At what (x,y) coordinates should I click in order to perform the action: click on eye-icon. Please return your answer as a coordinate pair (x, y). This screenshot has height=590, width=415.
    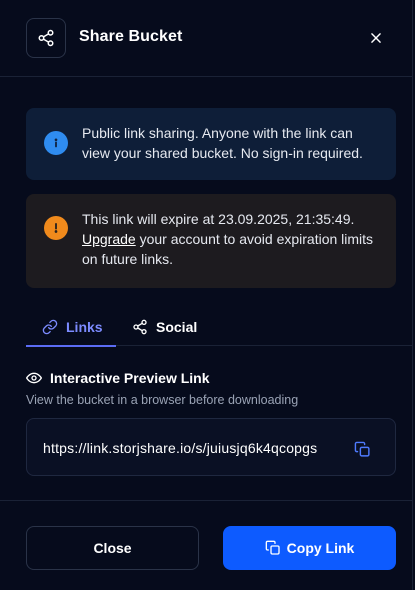
    Looking at the image, I should click on (34, 378).